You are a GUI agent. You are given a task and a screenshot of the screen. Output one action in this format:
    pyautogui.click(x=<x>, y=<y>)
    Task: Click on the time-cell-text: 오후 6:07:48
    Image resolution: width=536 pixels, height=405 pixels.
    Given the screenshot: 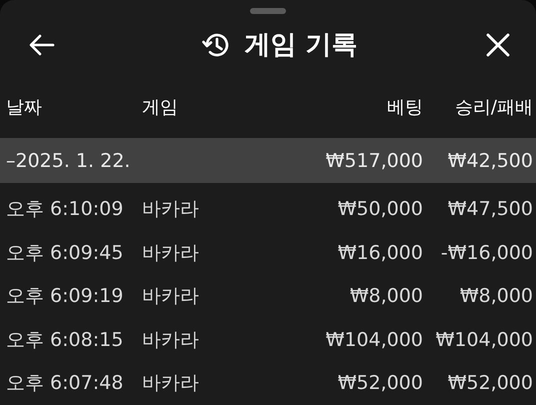 What is the action you would take?
    pyautogui.click(x=65, y=383)
    